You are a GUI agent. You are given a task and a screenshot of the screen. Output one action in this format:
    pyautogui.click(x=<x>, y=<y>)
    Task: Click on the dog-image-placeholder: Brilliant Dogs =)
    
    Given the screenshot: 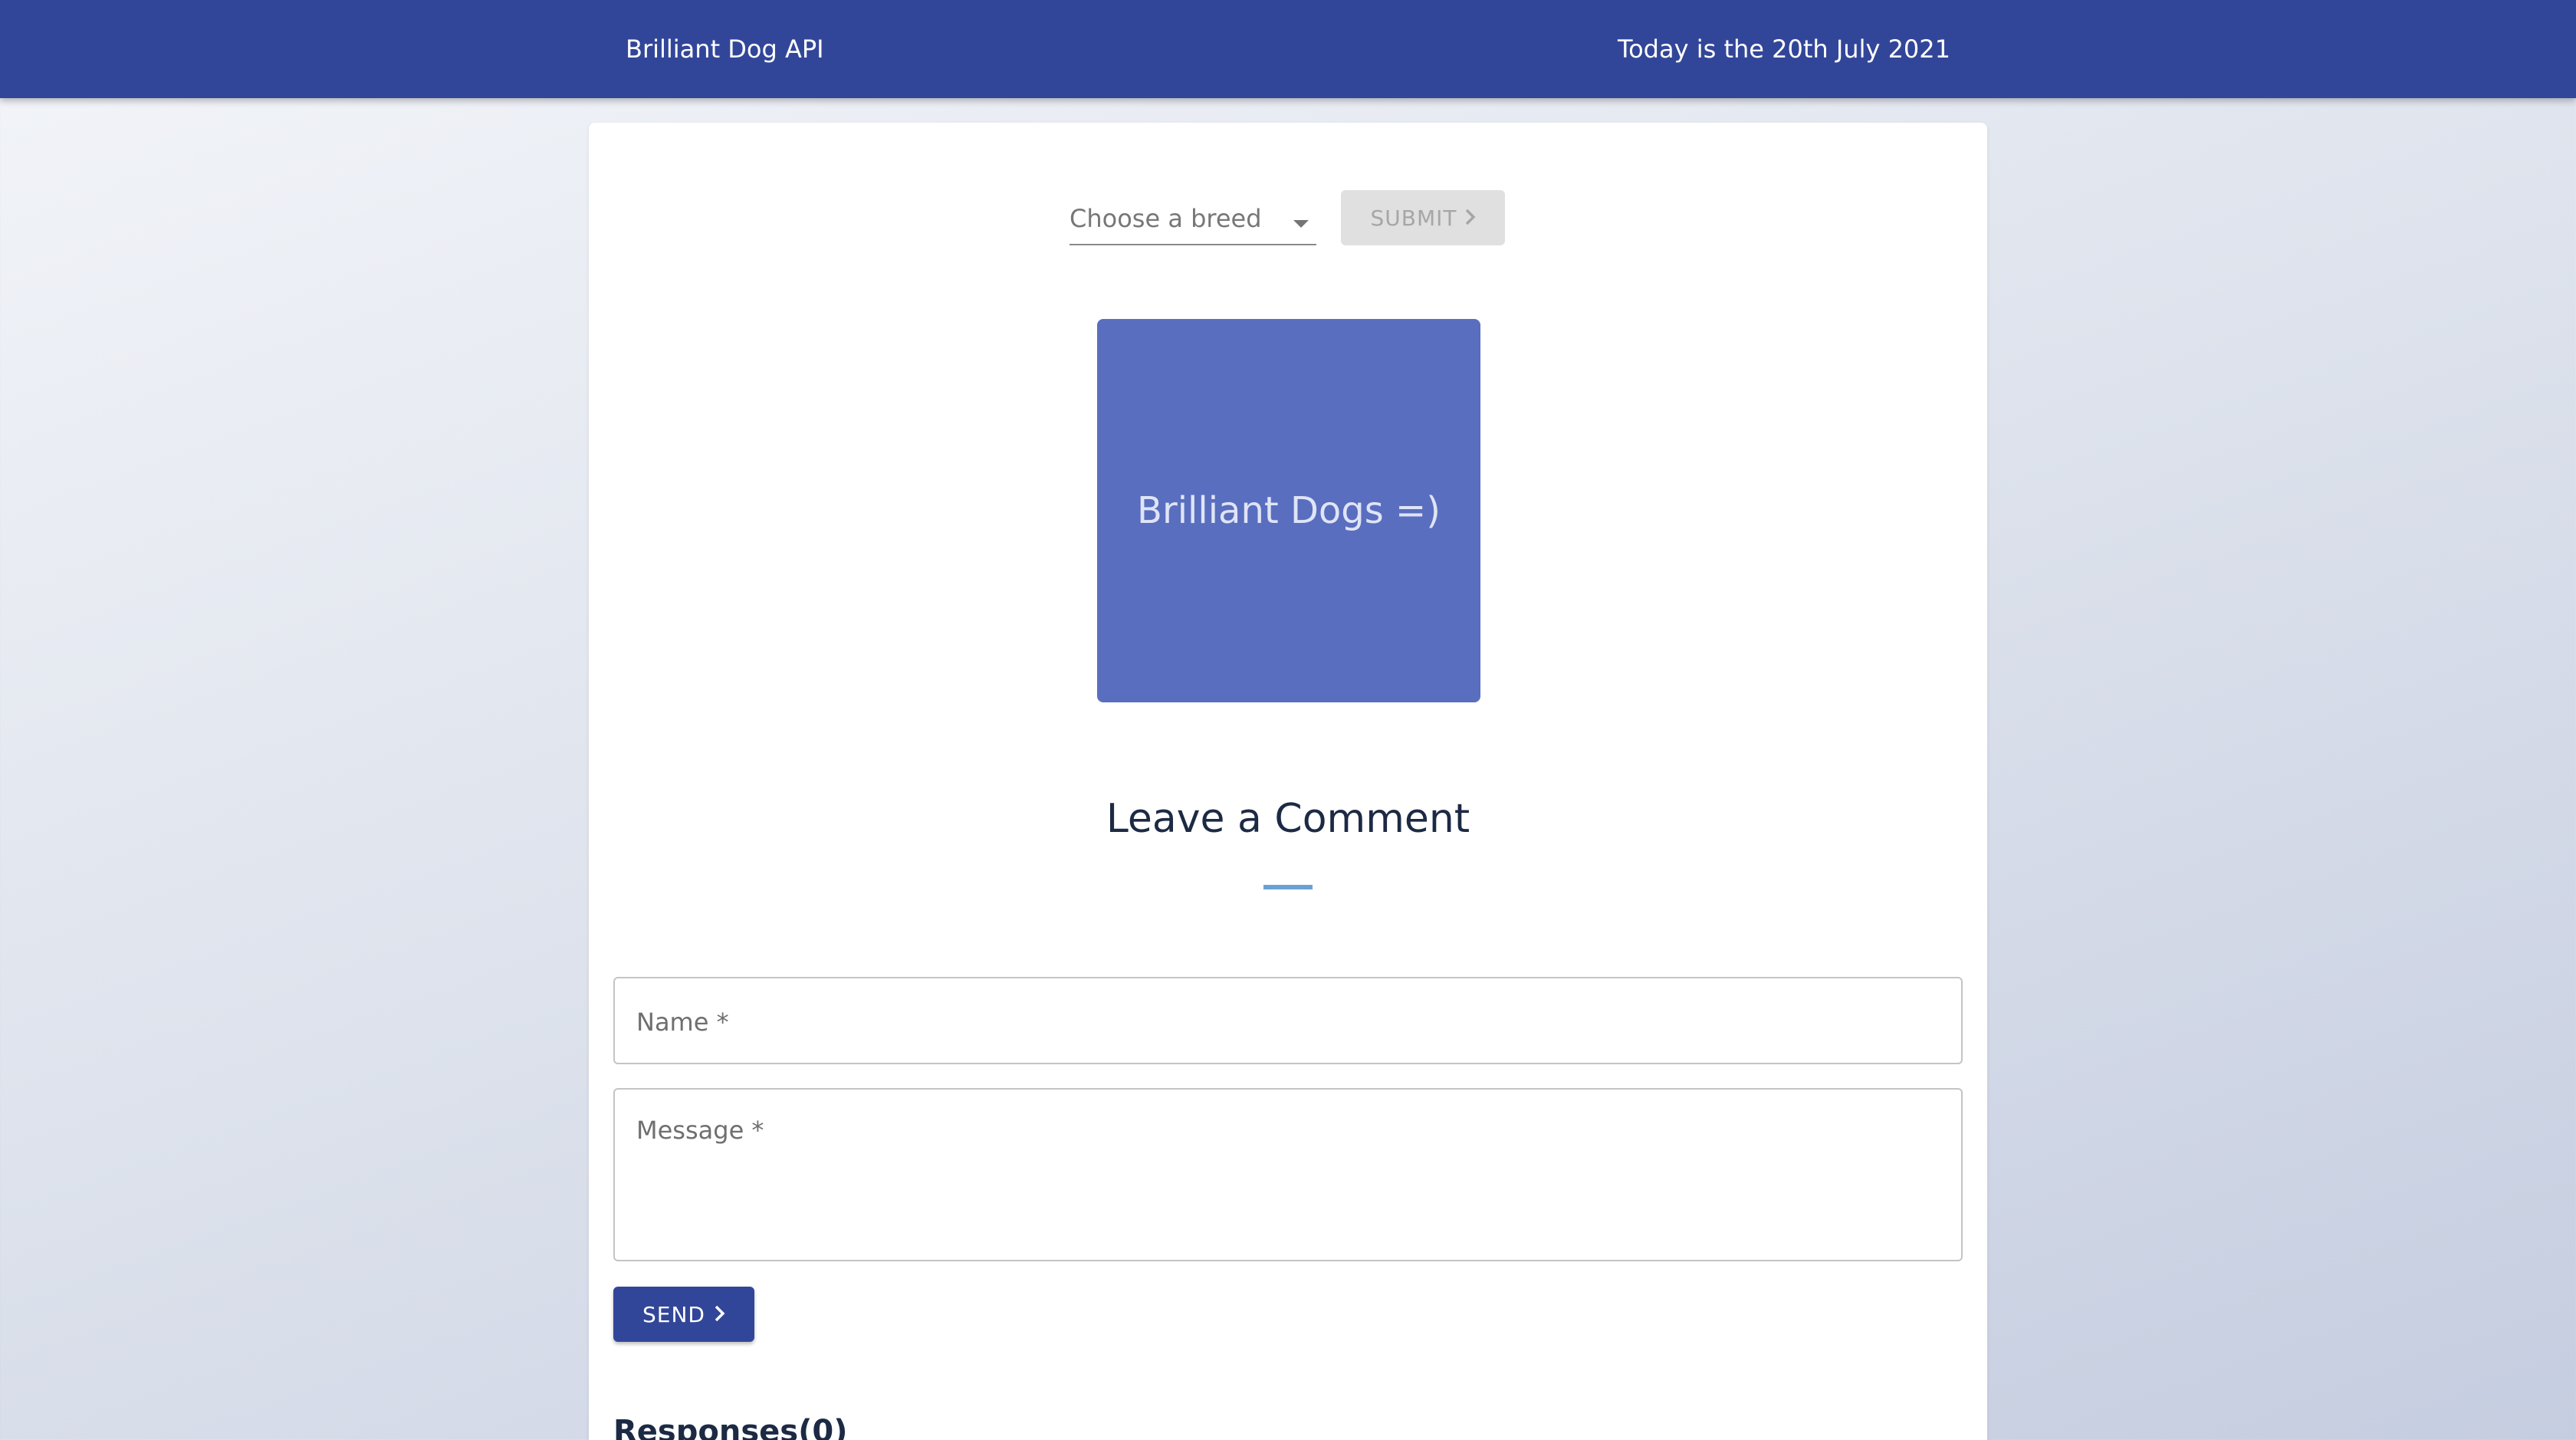 What is the action you would take?
    pyautogui.click(x=1288, y=510)
    